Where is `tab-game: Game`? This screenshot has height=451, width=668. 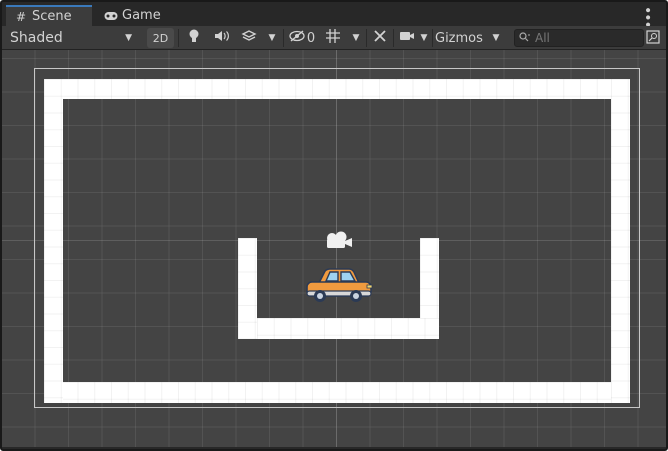
tab-game: Game is located at coordinates (131, 15).